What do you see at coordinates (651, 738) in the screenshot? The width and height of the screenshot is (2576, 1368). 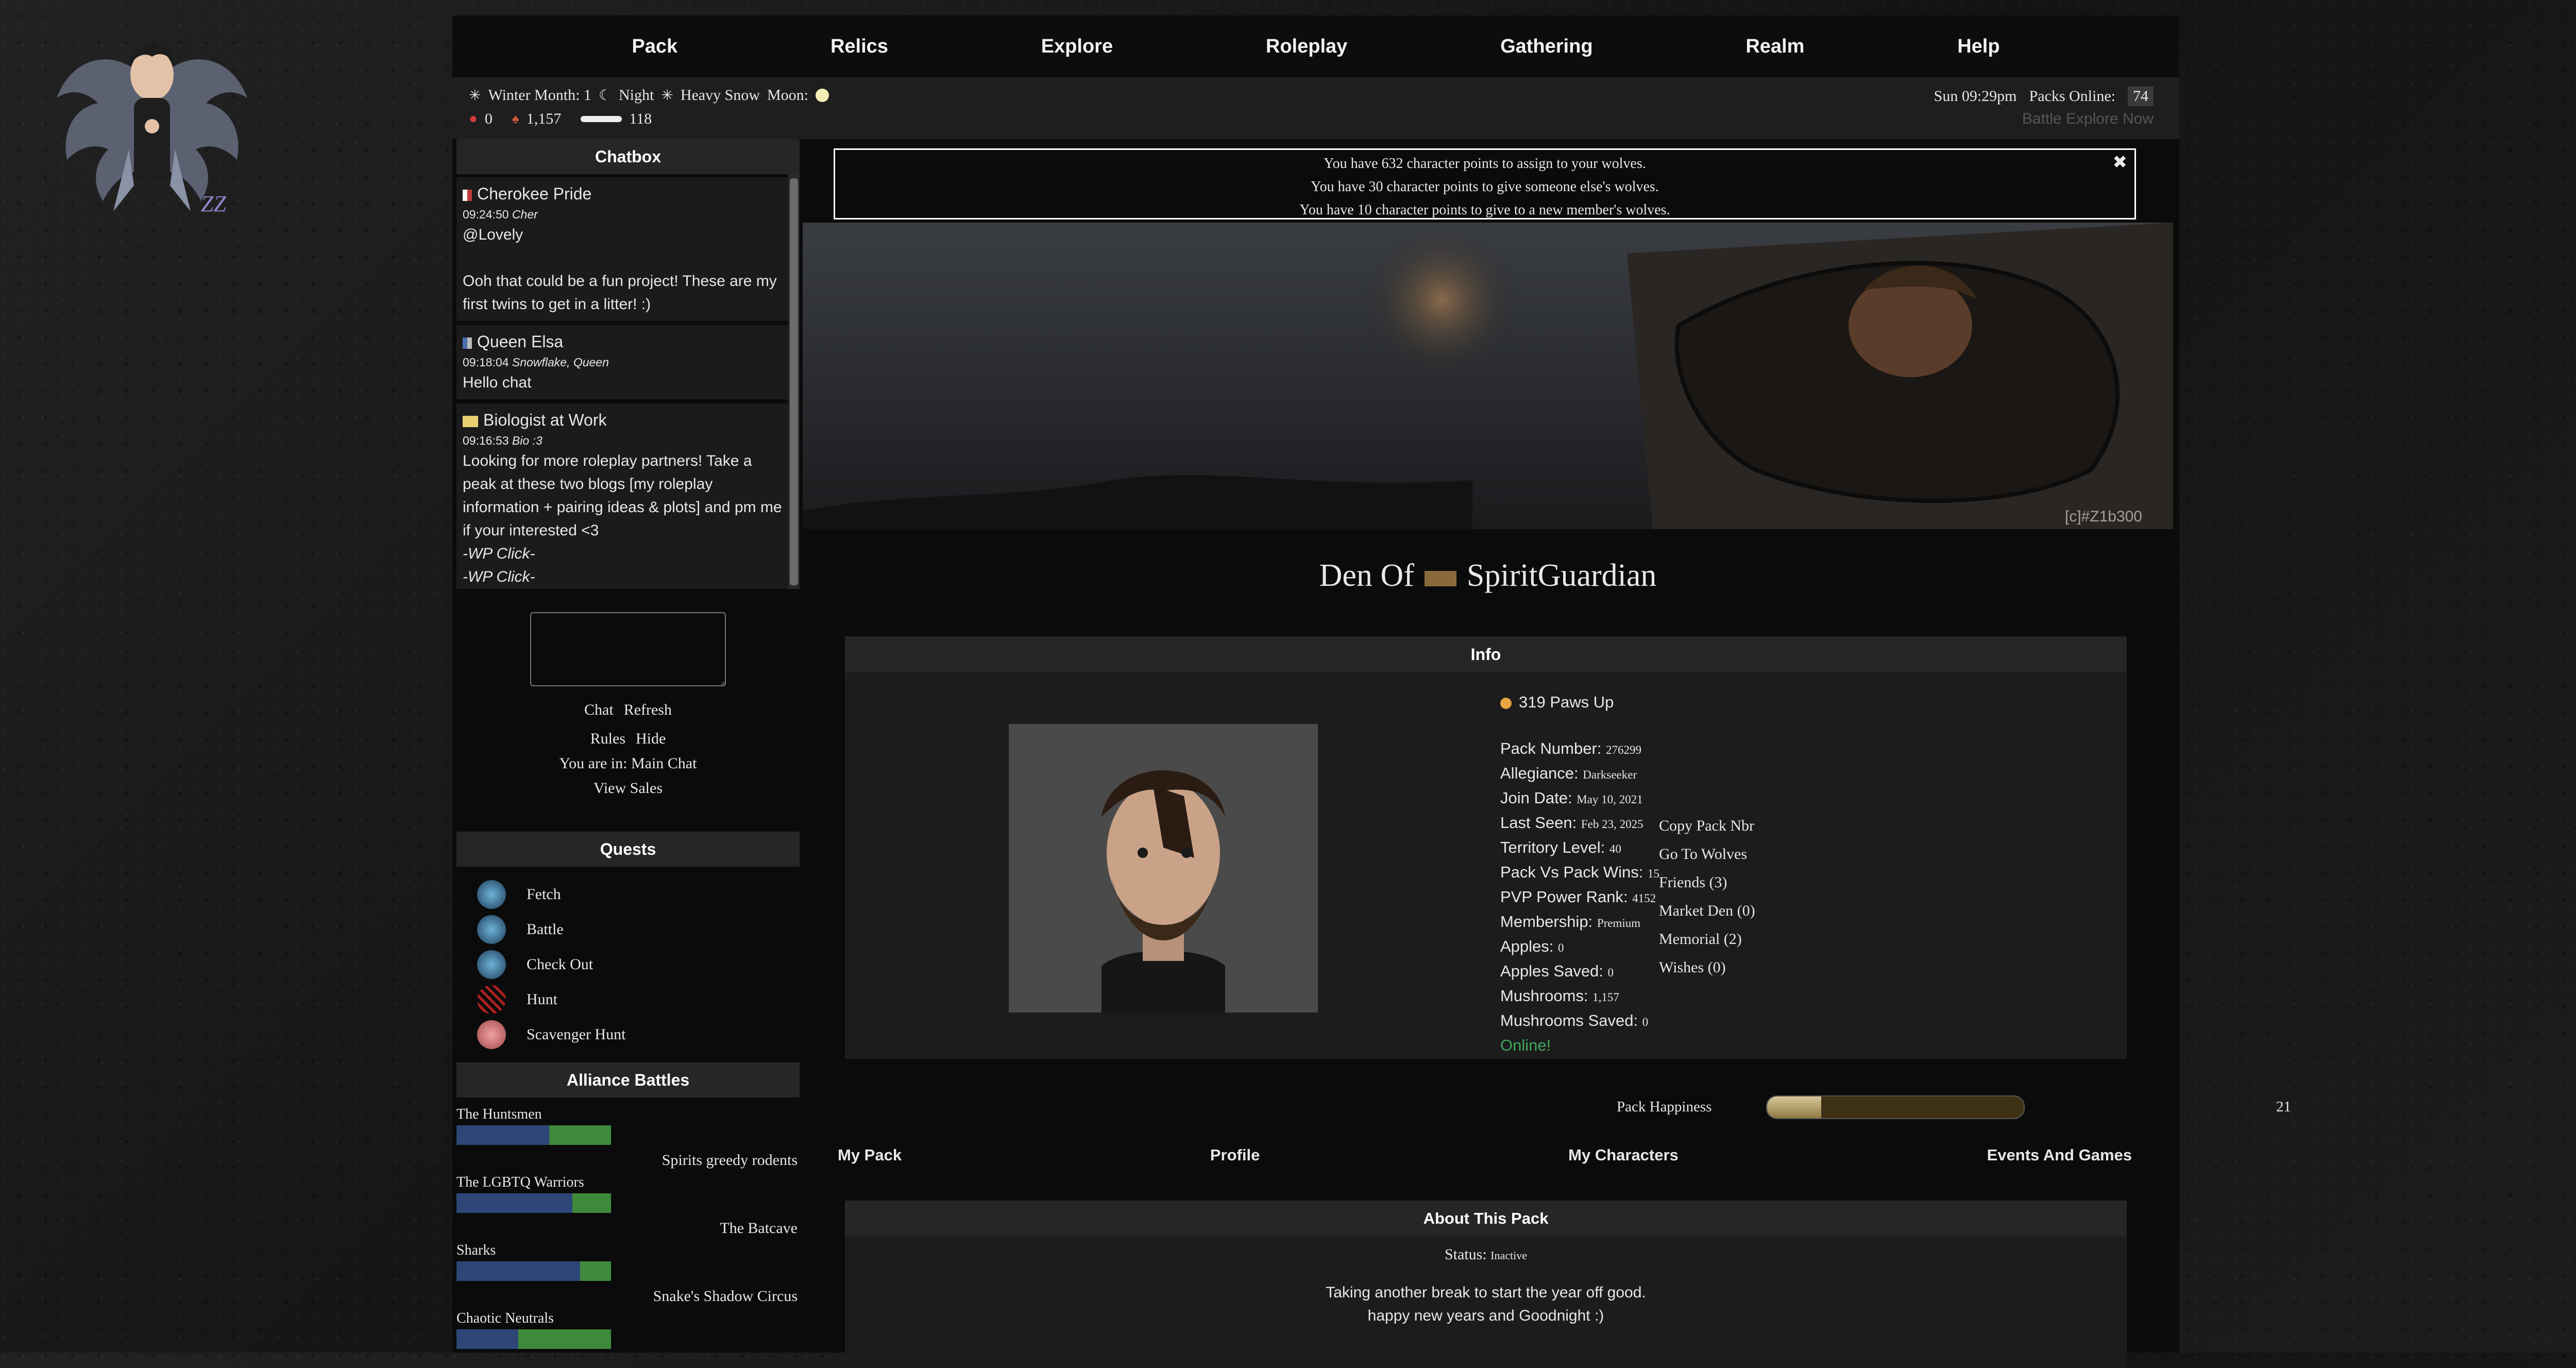 I see `hide-link: Hide` at bounding box center [651, 738].